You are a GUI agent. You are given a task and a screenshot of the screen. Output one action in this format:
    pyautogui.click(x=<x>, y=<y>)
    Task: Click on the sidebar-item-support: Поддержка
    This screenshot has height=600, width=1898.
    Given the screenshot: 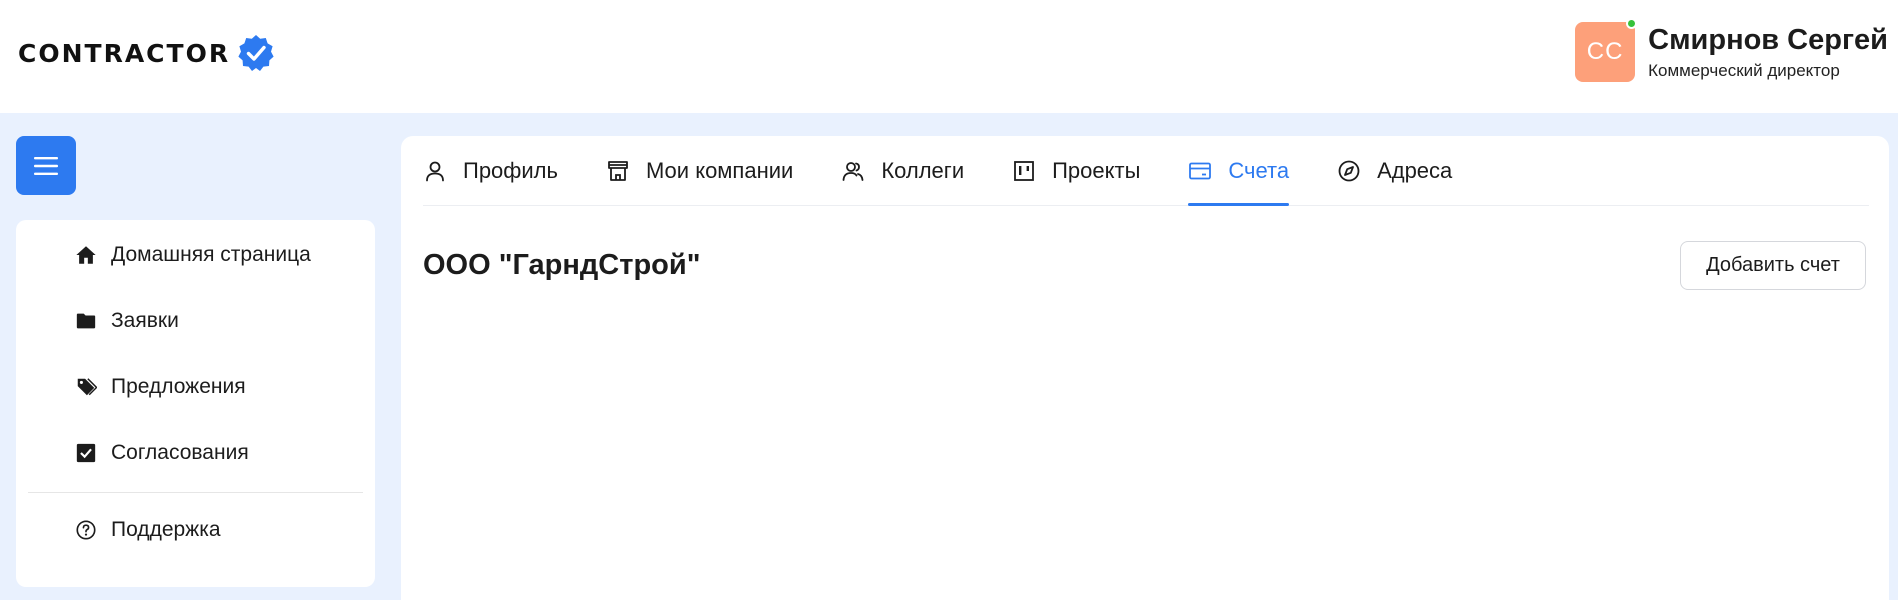 What is the action you would take?
    pyautogui.click(x=195, y=530)
    